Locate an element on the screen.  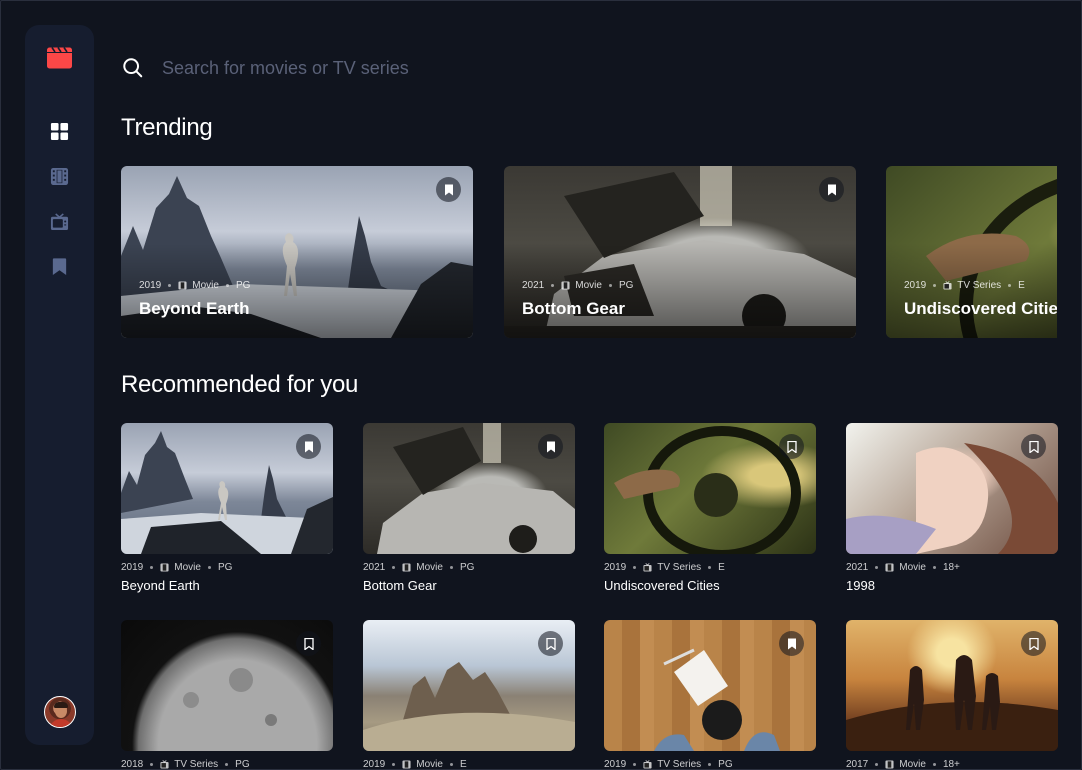
media-card: 2017 Movie 18+ is located at coordinates (952, 695).